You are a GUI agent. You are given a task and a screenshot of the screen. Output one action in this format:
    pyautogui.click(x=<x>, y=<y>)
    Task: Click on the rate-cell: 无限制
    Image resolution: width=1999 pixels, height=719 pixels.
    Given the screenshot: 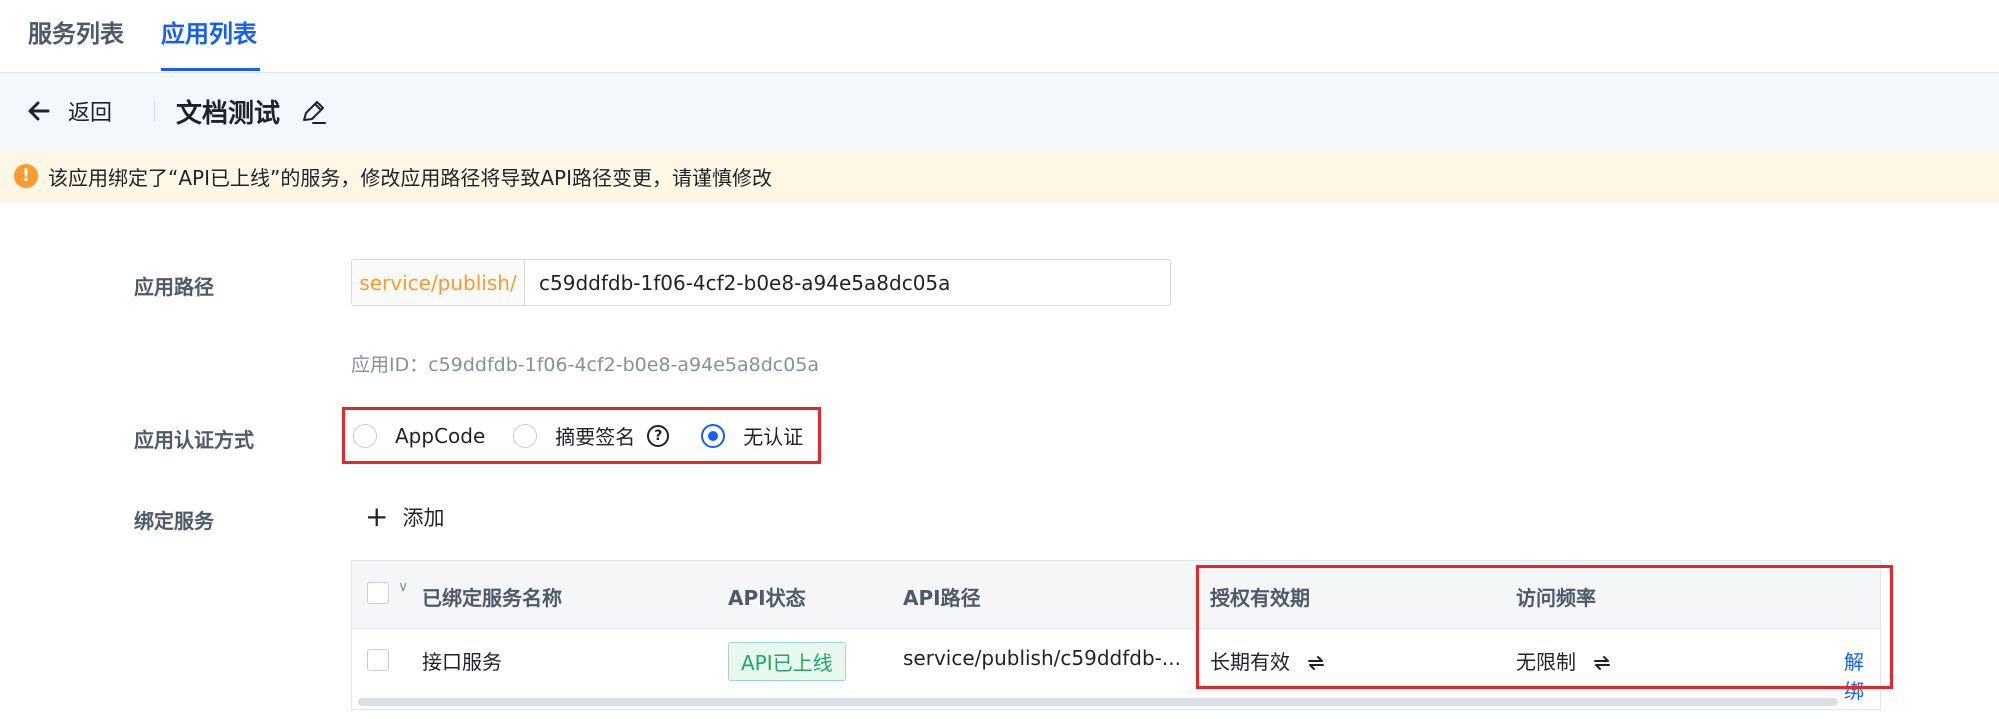 What is the action you would take?
    pyautogui.click(x=1564, y=660)
    